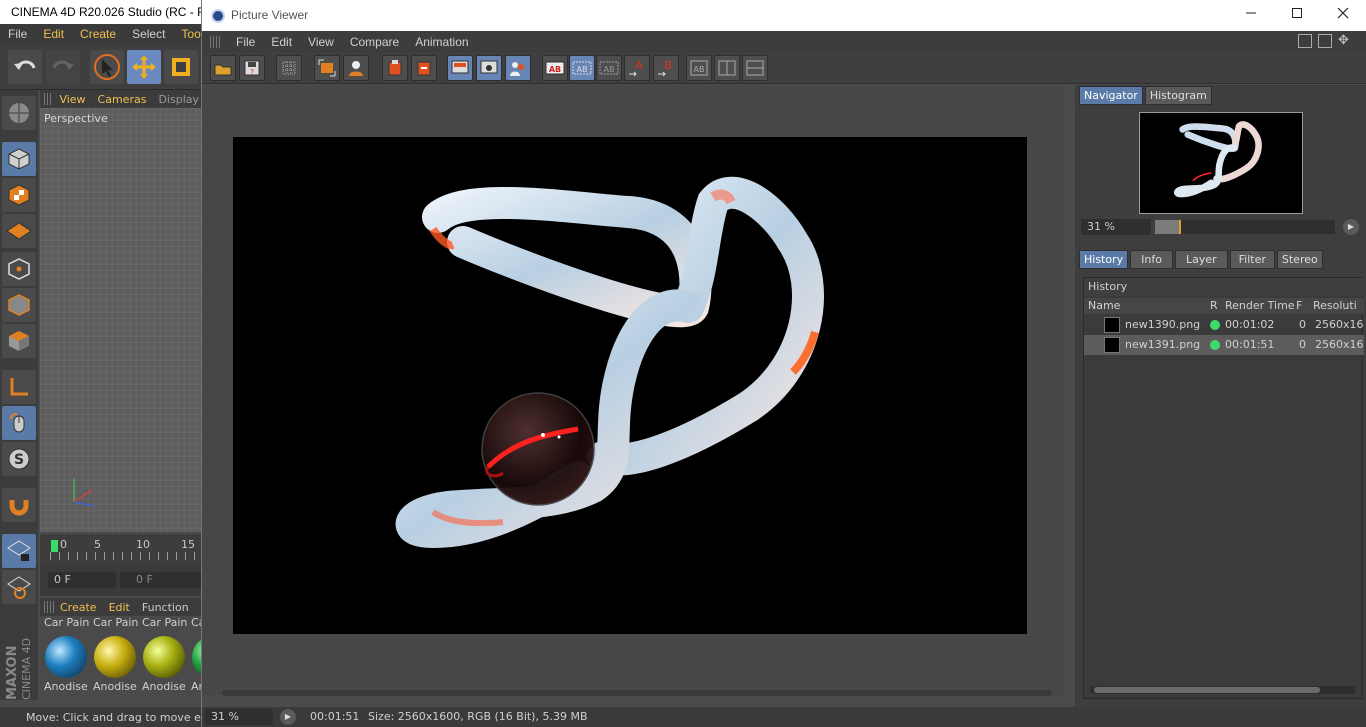 The width and height of the screenshot is (1366, 727). Describe the element at coordinates (555, 68) in the screenshot. I see `set-ab-button: AB` at that location.